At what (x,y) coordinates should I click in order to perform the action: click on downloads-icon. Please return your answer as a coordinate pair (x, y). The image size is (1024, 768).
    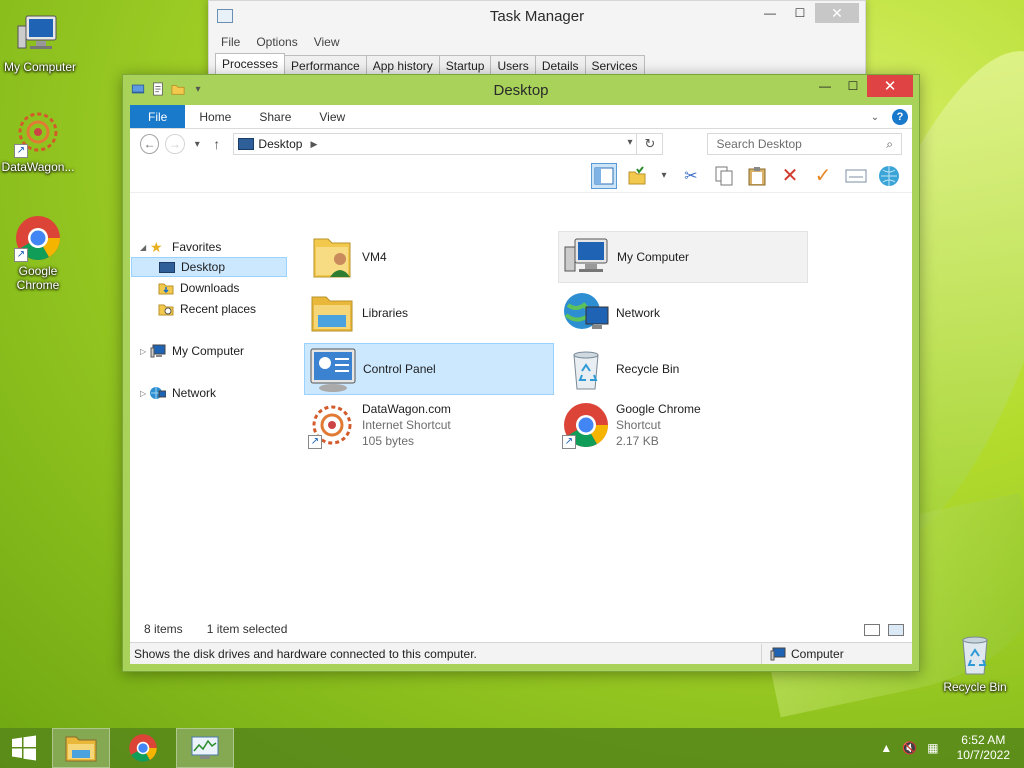
    Looking at the image, I should click on (166, 289).